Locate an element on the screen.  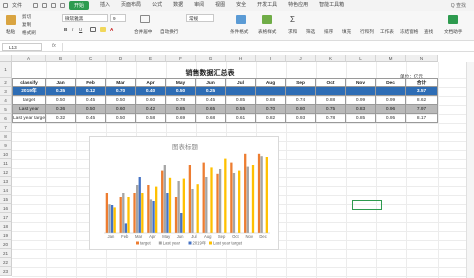
table-cell: 0.69 is located at coordinates (181, 118).